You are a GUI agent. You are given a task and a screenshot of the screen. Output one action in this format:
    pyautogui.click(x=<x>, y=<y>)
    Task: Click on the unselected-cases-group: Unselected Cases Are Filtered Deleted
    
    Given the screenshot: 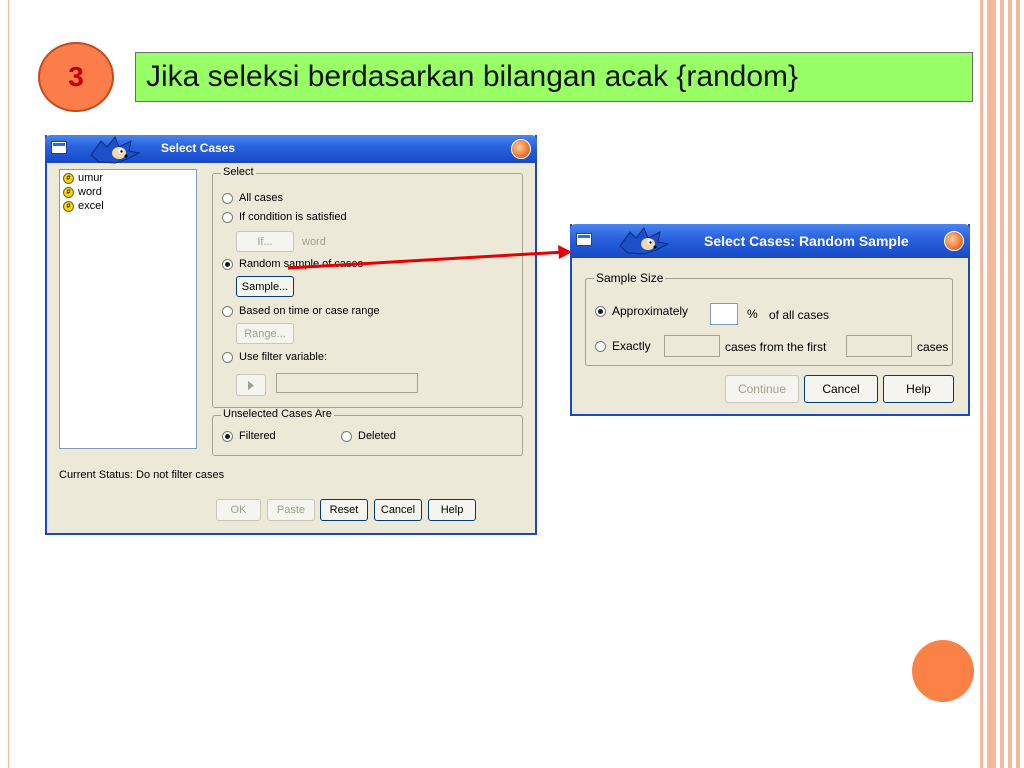 What is the action you would take?
    pyautogui.click(x=367, y=432)
    